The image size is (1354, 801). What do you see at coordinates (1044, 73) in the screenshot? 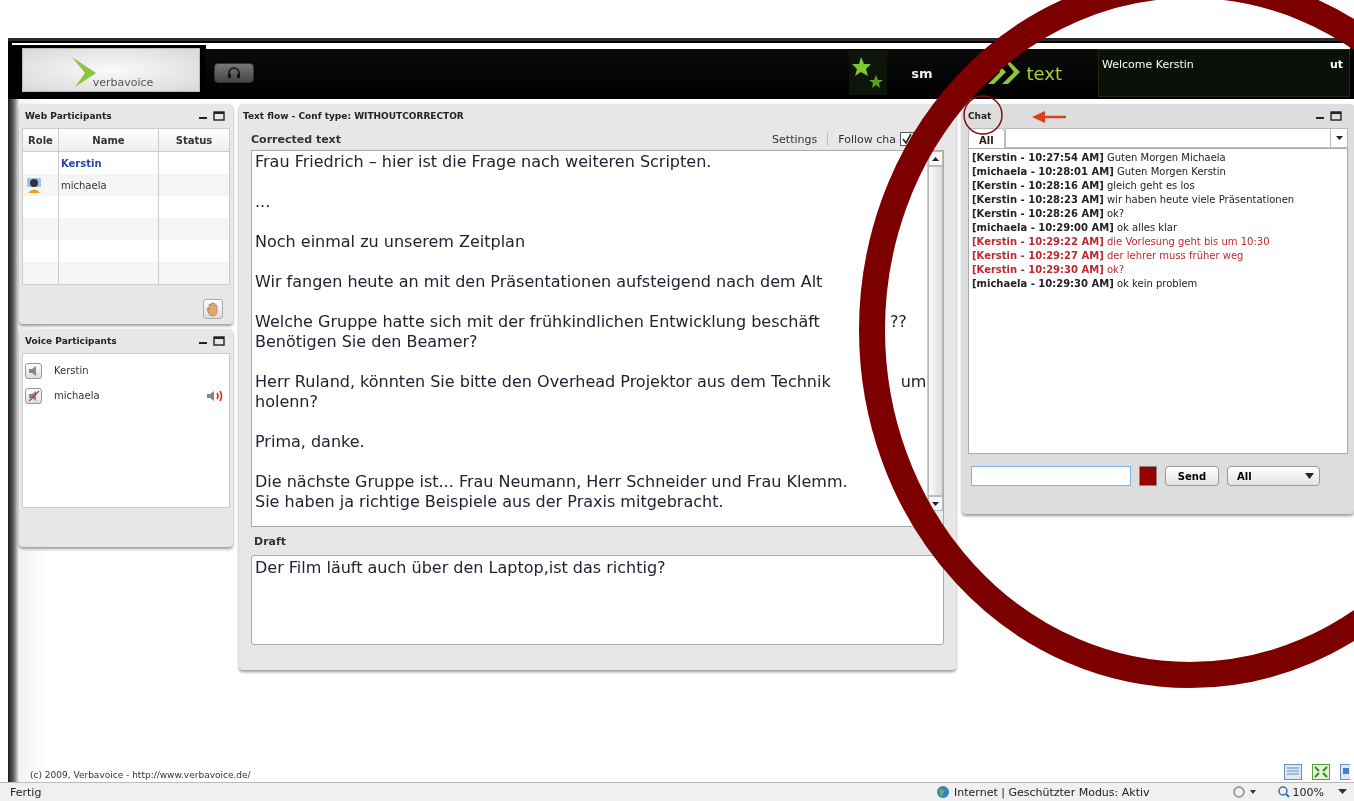
I see `brand-text: text` at bounding box center [1044, 73].